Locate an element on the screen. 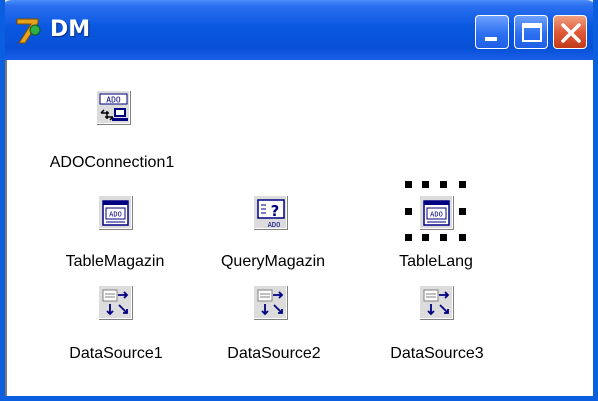  minimize-button is located at coordinates (492, 32).